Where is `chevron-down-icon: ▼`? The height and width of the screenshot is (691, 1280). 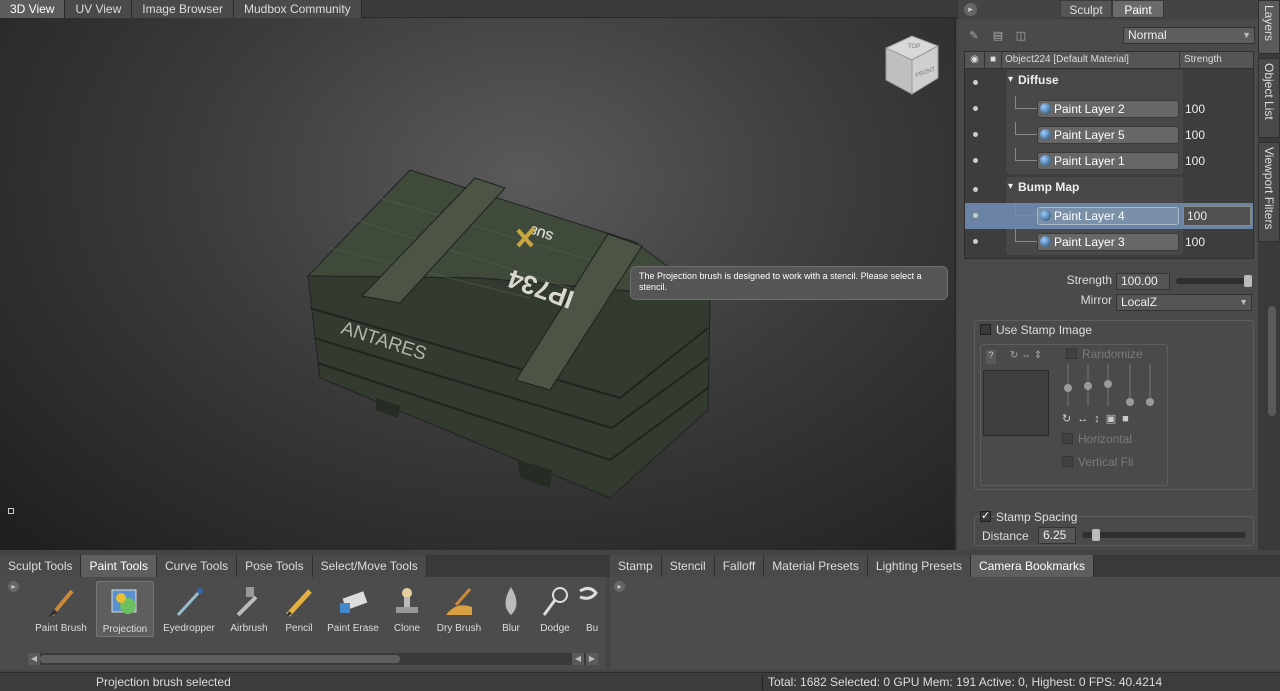 chevron-down-icon: ▼ is located at coordinates (1243, 302).